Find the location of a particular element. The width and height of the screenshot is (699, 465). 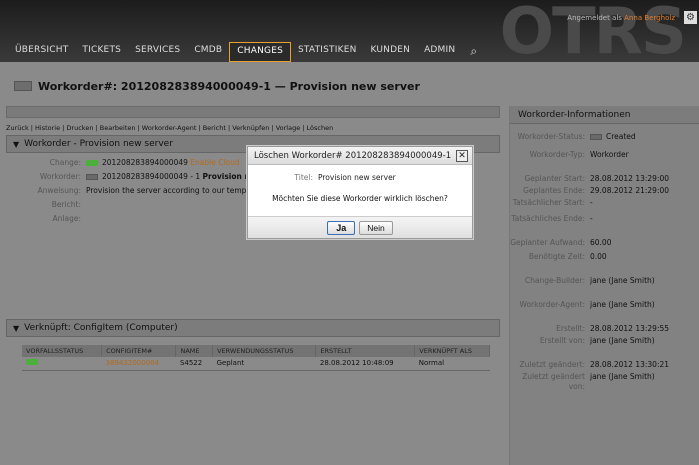

field-value: 201208283894000049 Enable Cloud is located at coordinates (163, 162).